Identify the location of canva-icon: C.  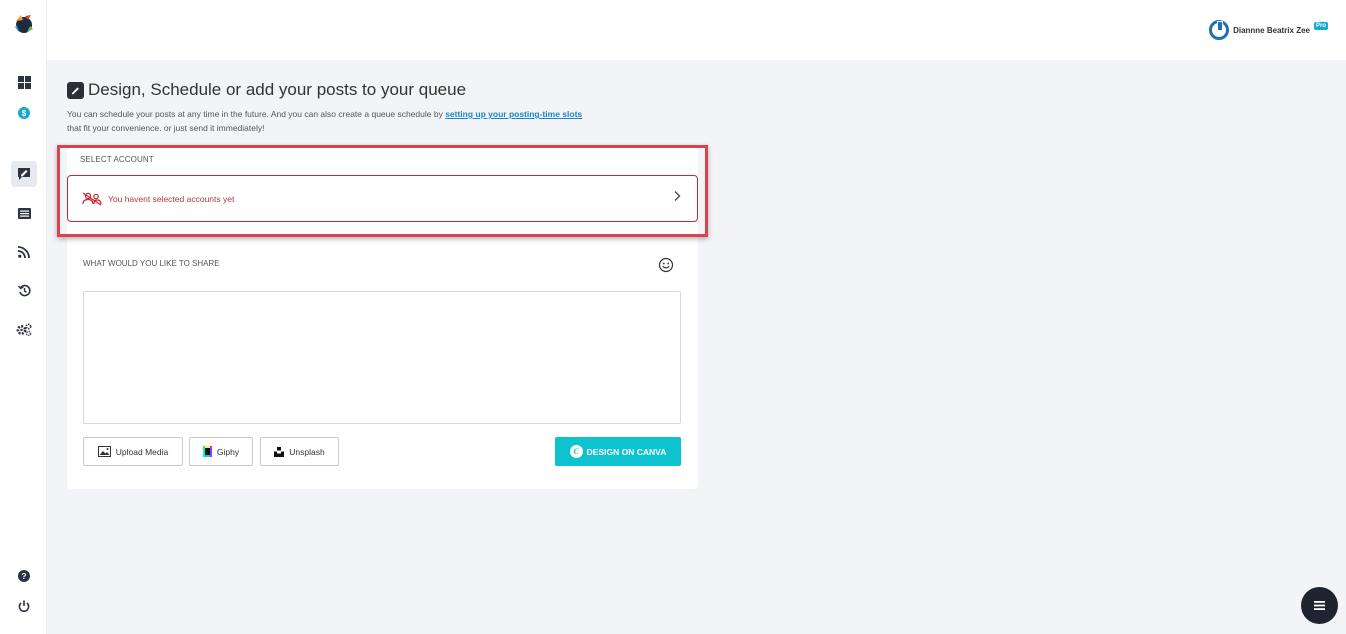
(576, 451).